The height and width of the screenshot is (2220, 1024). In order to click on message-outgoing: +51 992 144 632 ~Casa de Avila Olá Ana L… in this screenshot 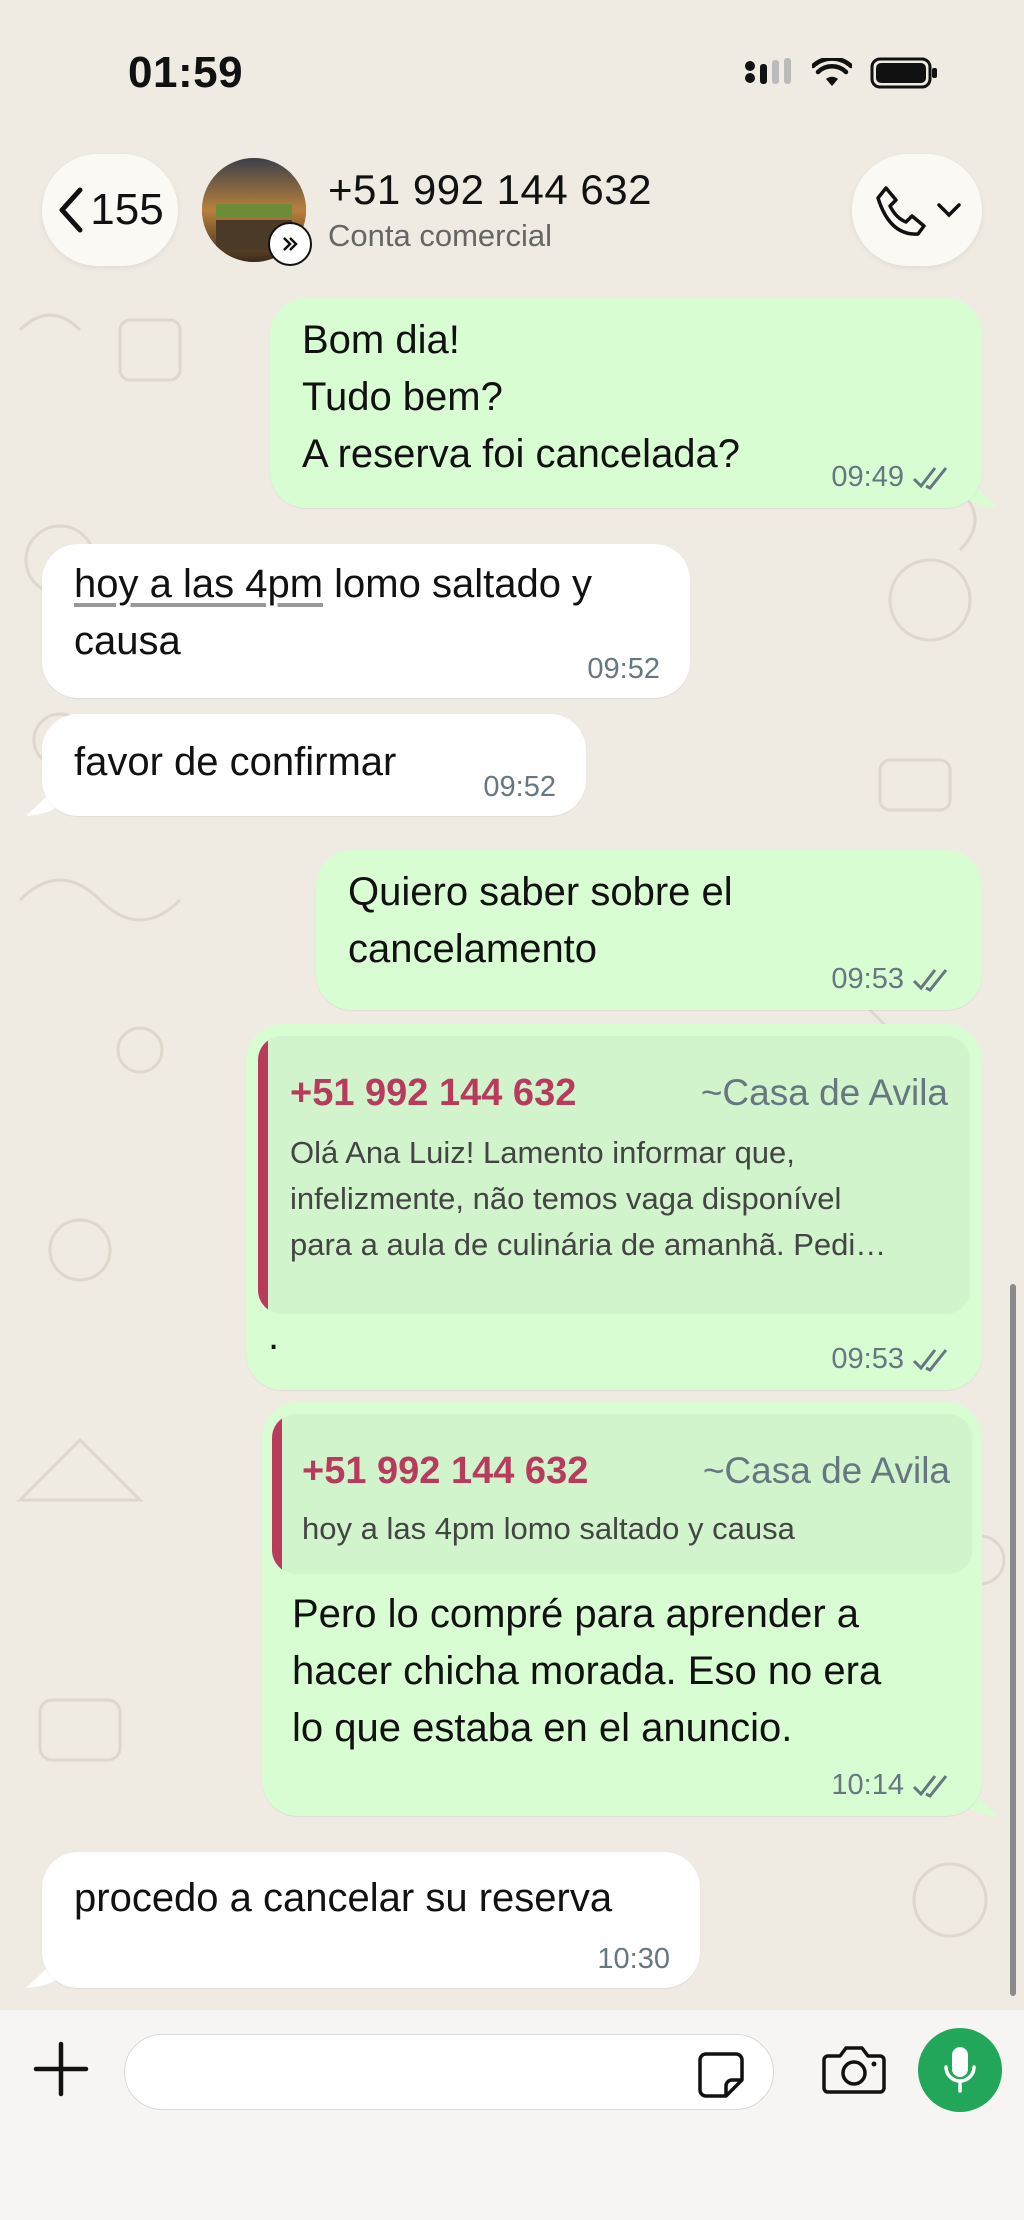, I will do `click(614, 1207)`.